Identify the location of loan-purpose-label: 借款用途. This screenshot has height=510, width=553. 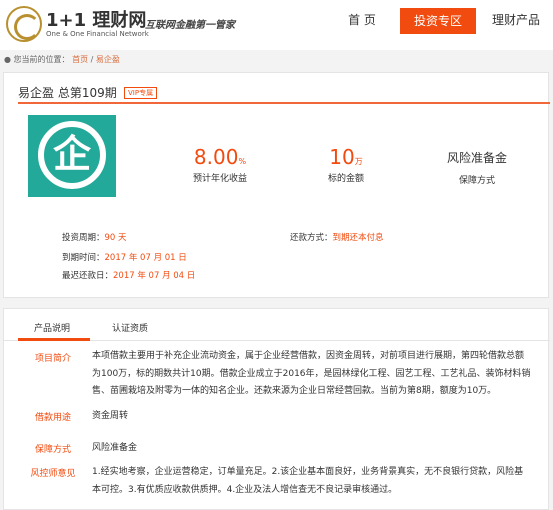
(52, 418).